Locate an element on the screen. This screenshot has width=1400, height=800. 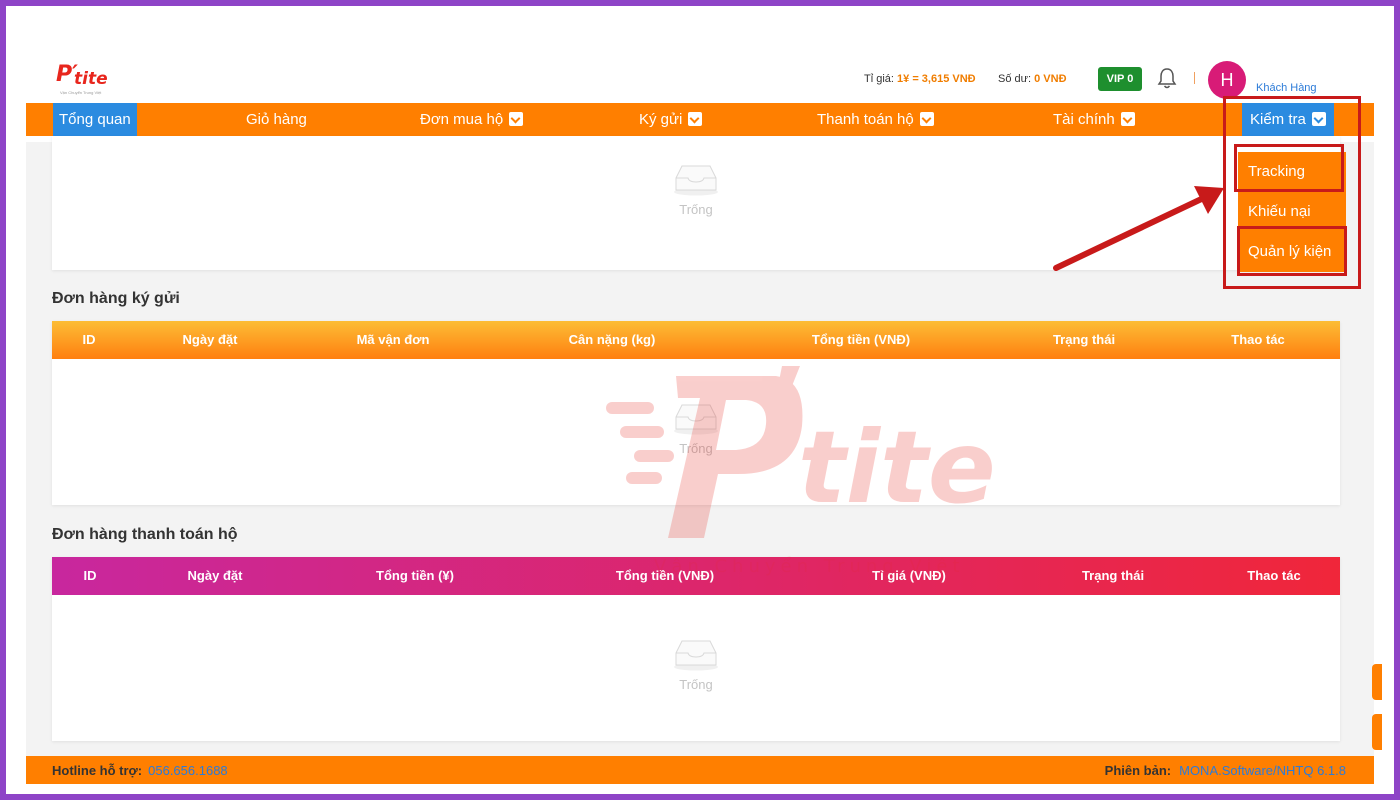
nav-item-label: Ký gửi is located at coordinates (661, 119).